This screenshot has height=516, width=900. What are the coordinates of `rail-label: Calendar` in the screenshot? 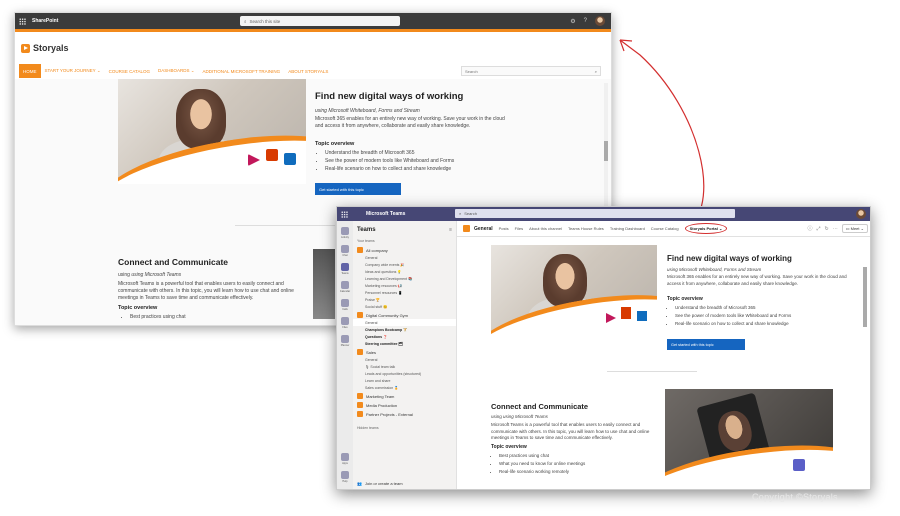 It's located at (345, 291).